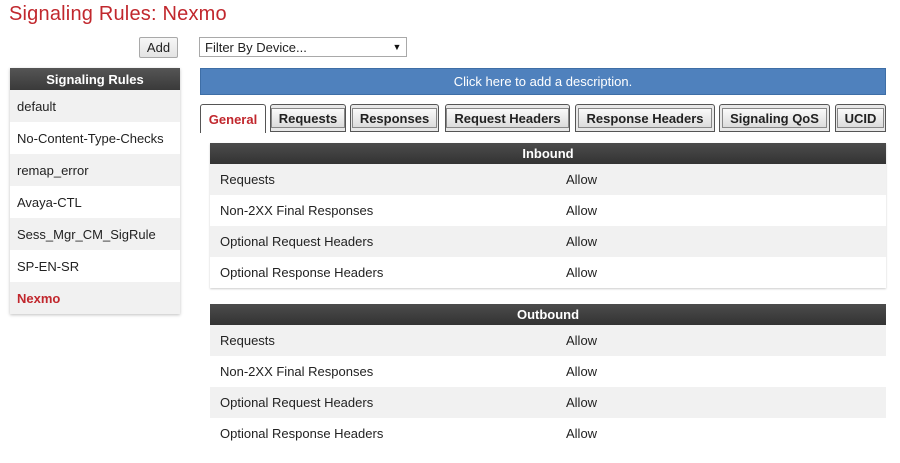 This screenshot has height=463, width=900. What do you see at coordinates (95, 79) in the screenshot?
I see `sidebar-header: Signaling Rules` at bounding box center [95, 79].